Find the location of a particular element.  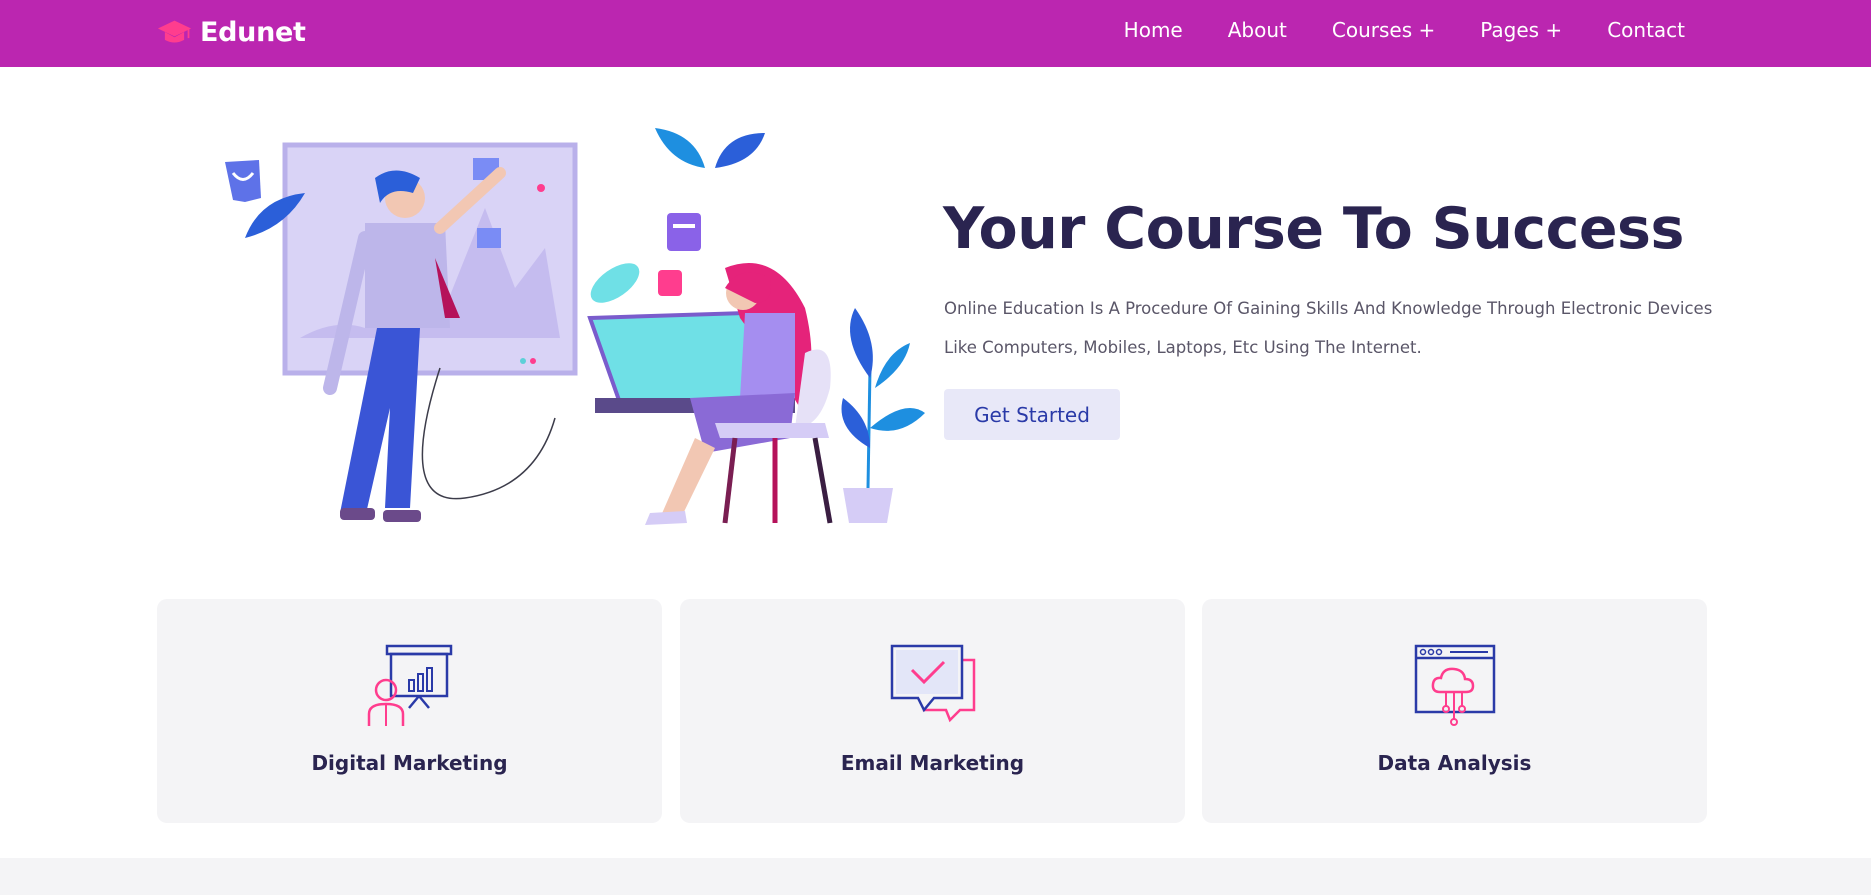

nav-item-contact: Contact is located at coordinates (1646, 30).